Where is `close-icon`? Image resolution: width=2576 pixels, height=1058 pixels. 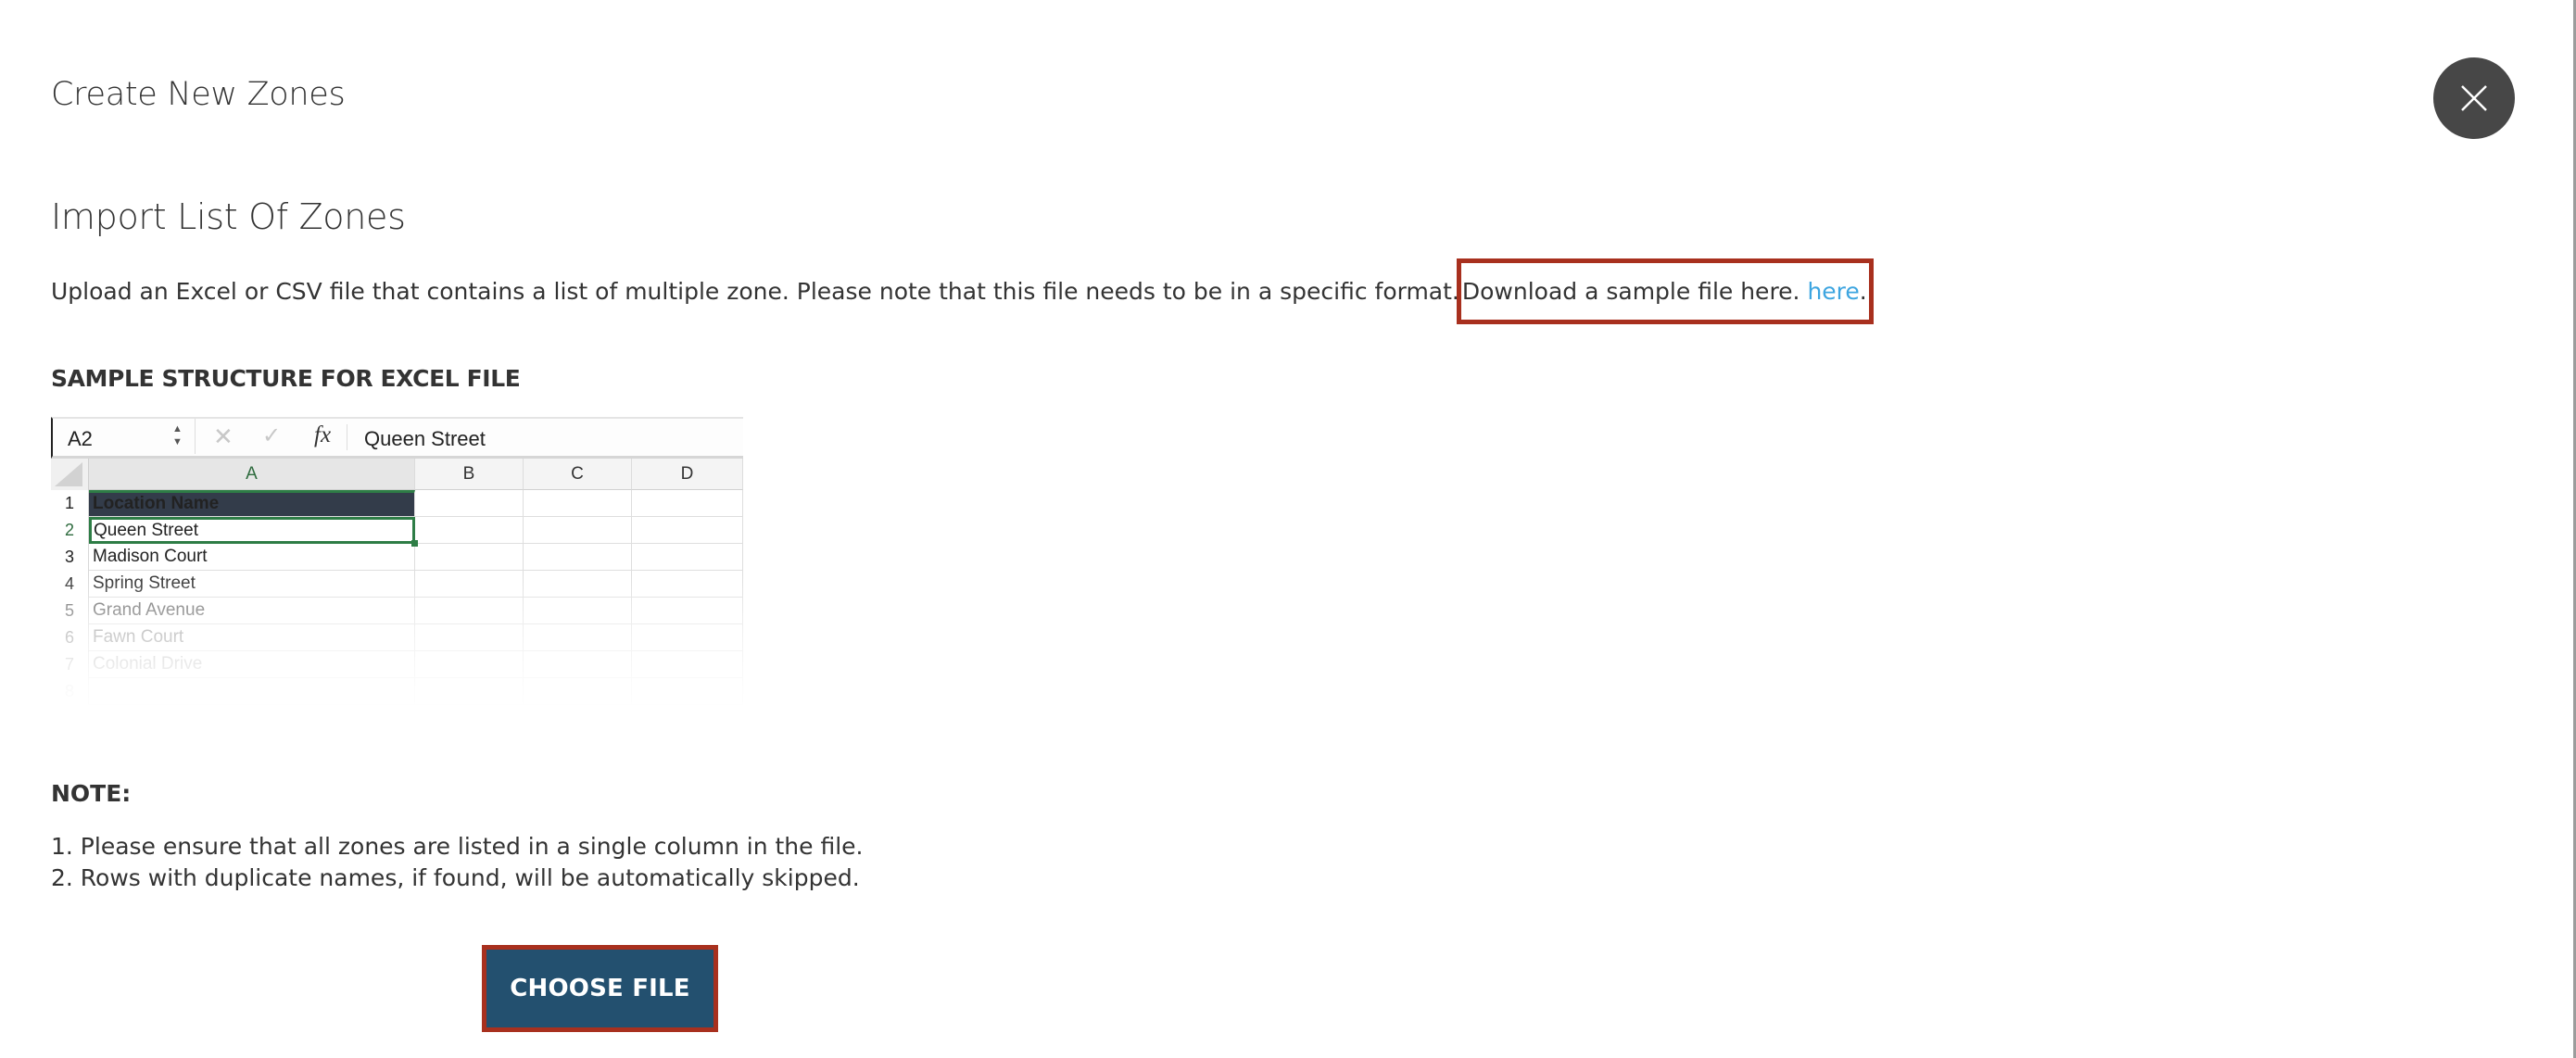 close-icon is located at coordinates (2474, 98).